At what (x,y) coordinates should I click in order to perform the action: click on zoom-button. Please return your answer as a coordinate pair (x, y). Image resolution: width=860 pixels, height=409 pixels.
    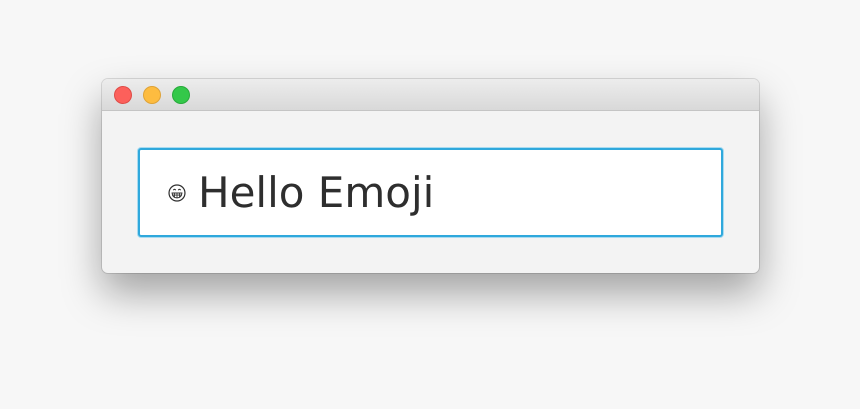
    Looking at the image, I should click on (181, 95).